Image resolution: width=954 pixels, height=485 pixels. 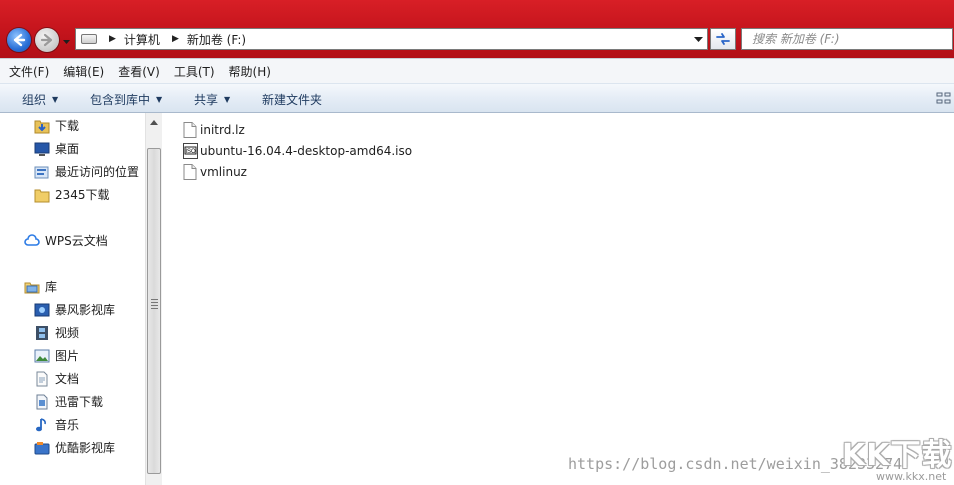 What do you see at coordinates (222, 130) in the screenshot?
I see `file-name: initrd.lz` at bounding box center [222, 130].